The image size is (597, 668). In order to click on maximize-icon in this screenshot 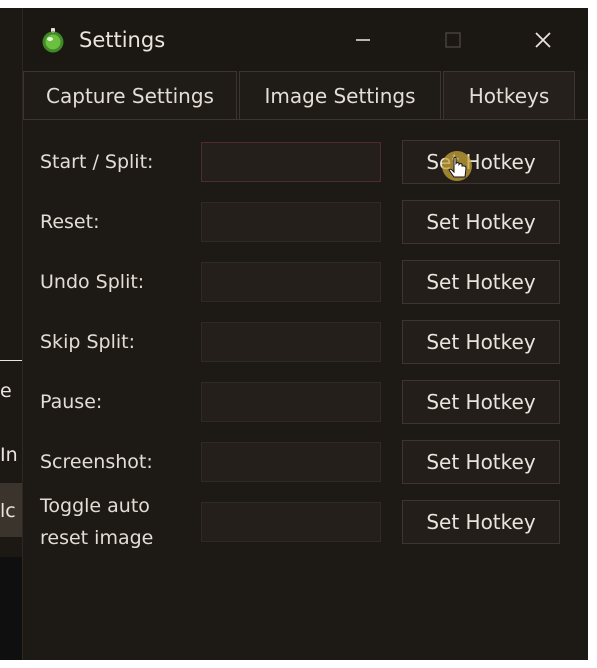, I will do `click(453, 40)`.